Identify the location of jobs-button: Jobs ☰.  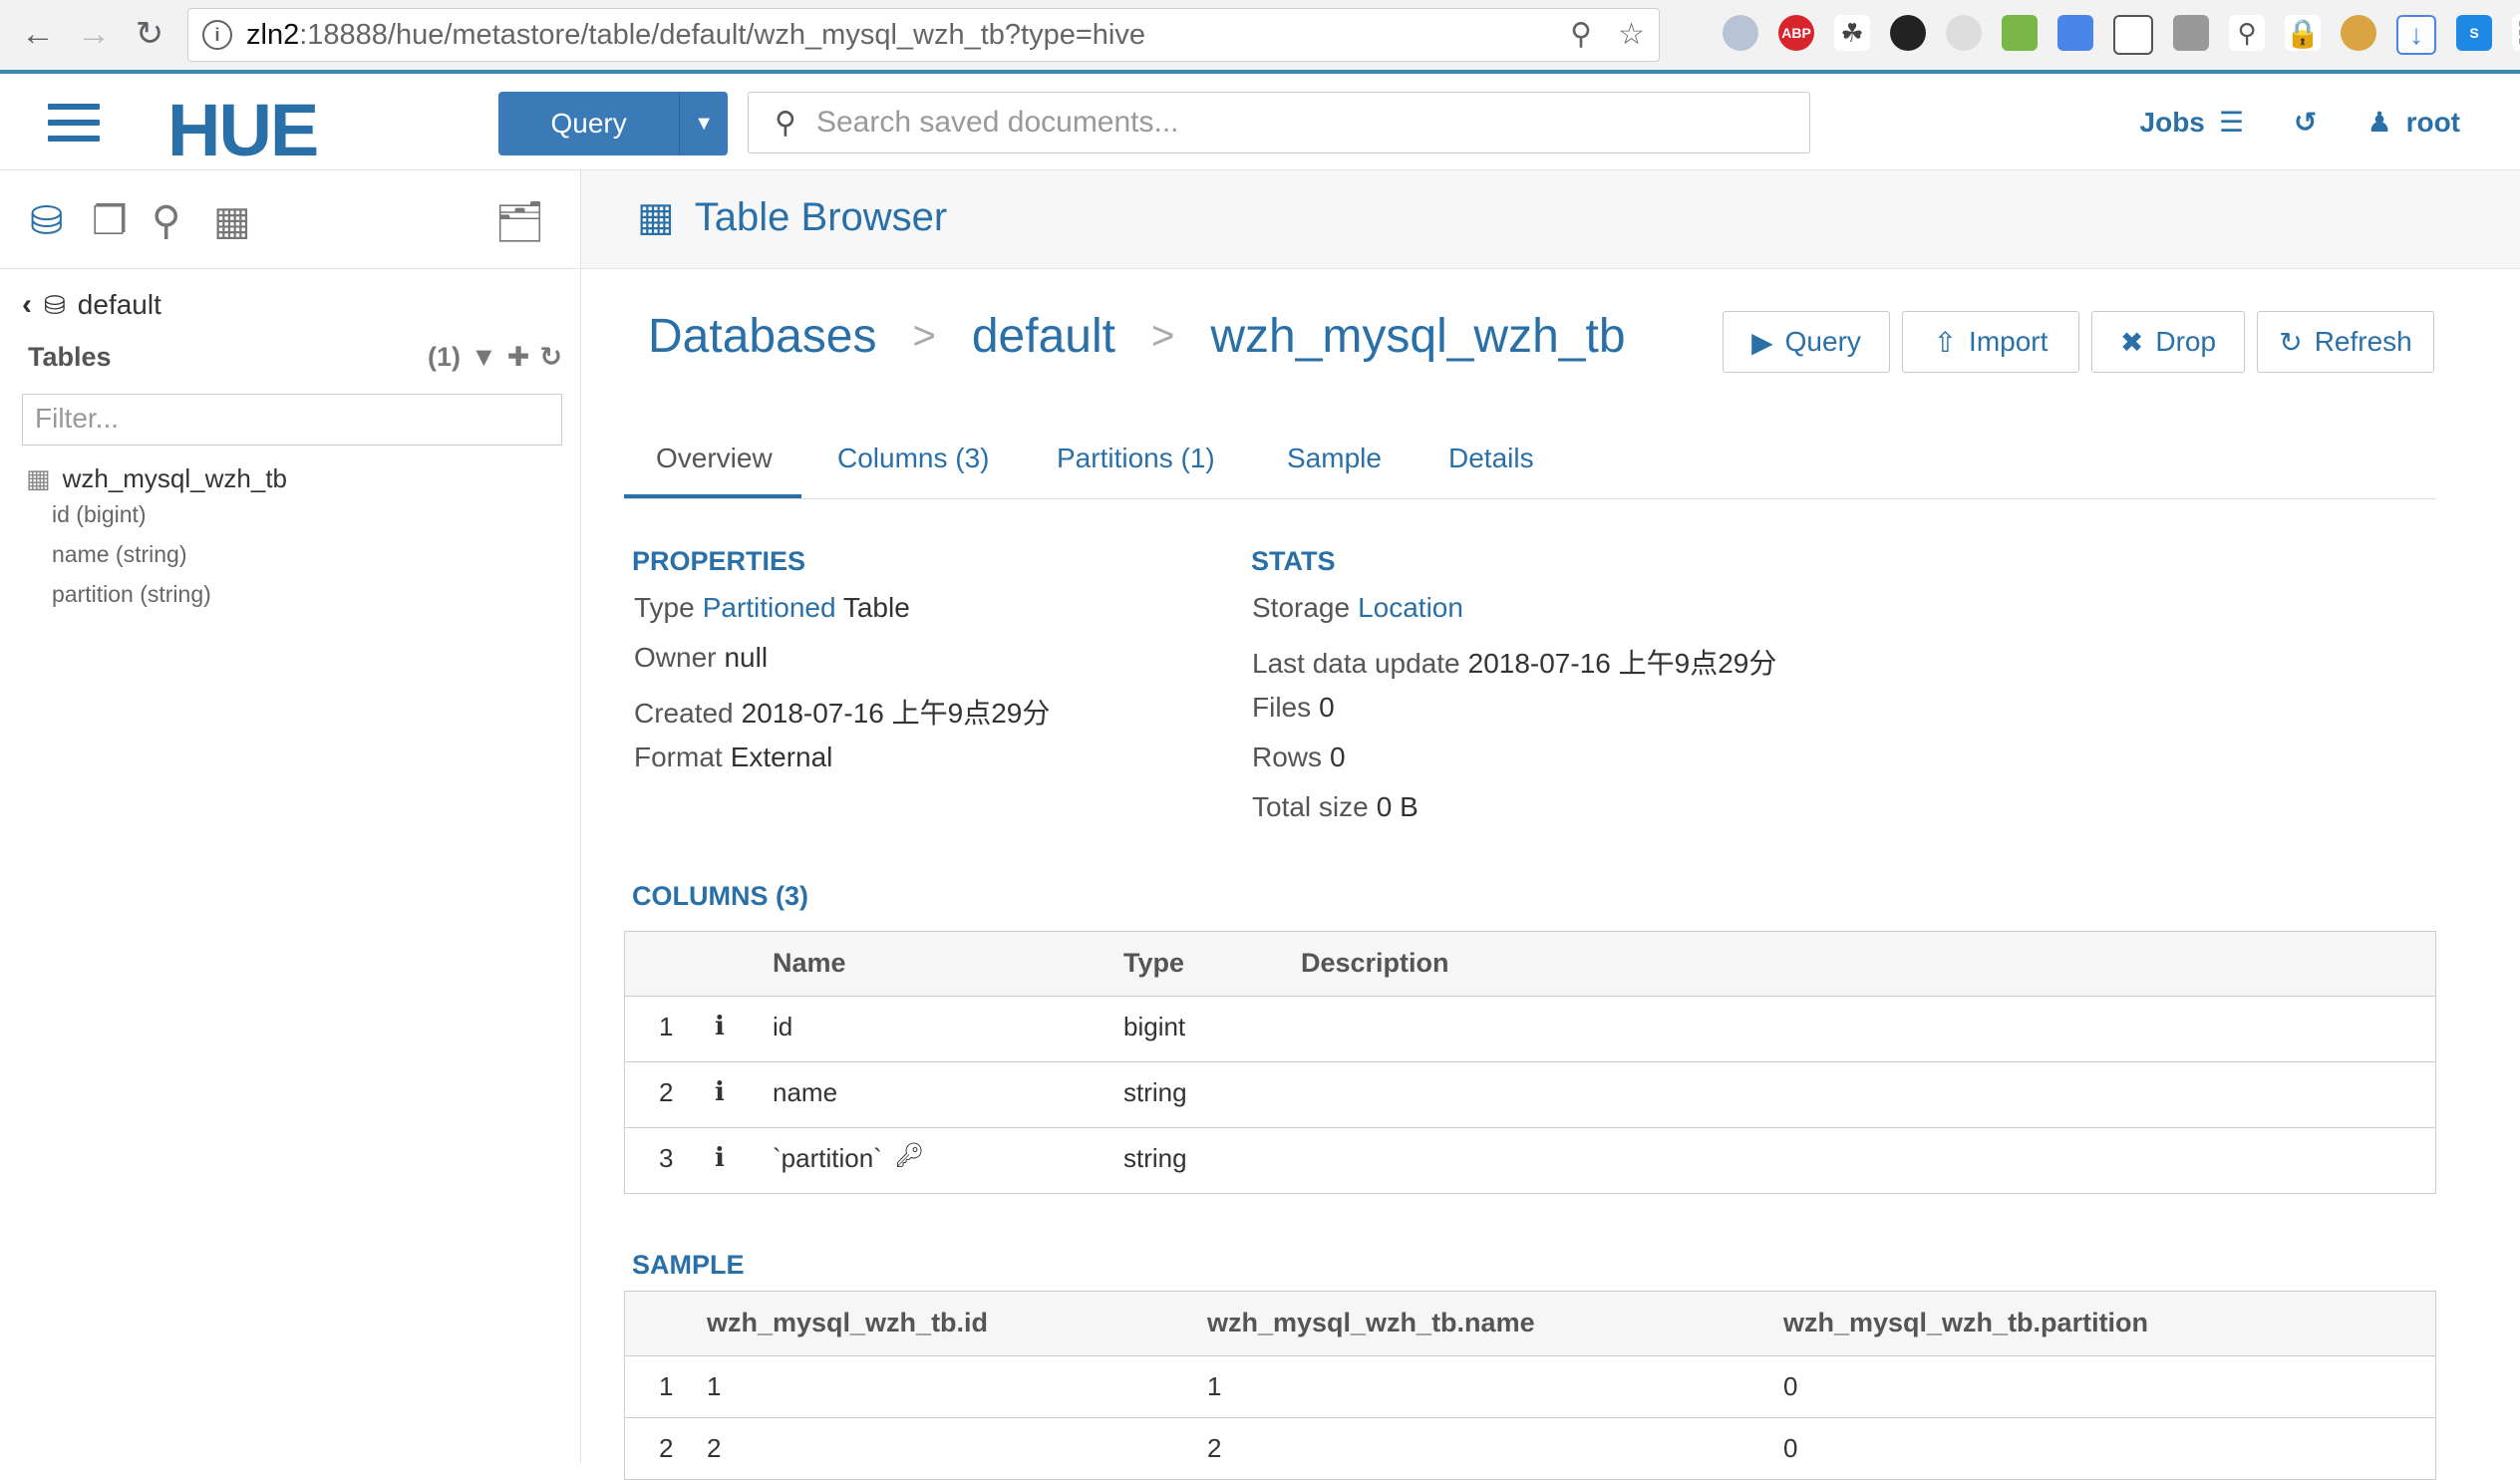
(2192, 122).